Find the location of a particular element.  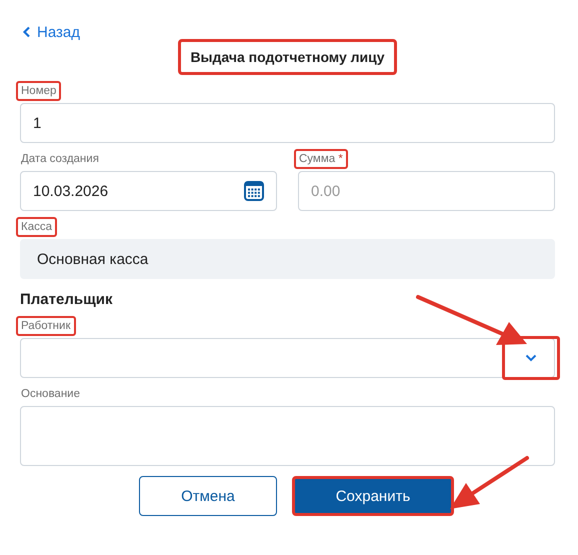

chevron-down-icon is located at coordinates (531, 358).